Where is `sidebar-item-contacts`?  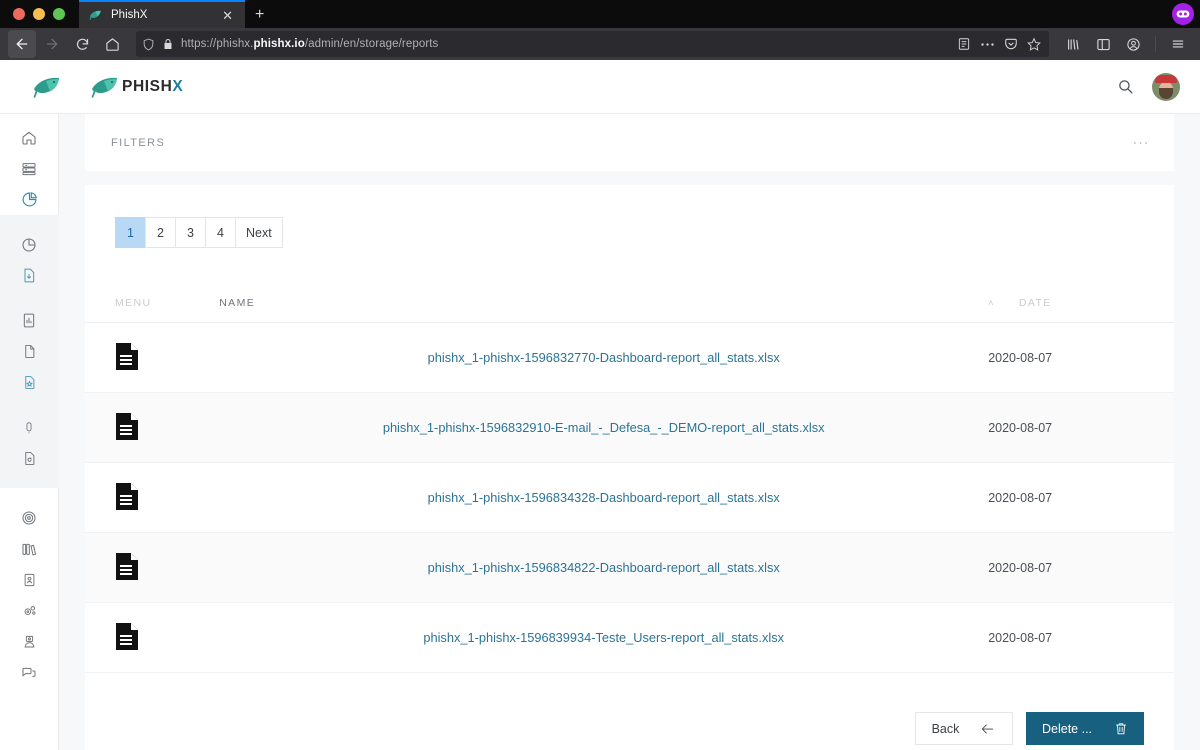
sidebar-item-contacts is located at coordinates (29, 579).